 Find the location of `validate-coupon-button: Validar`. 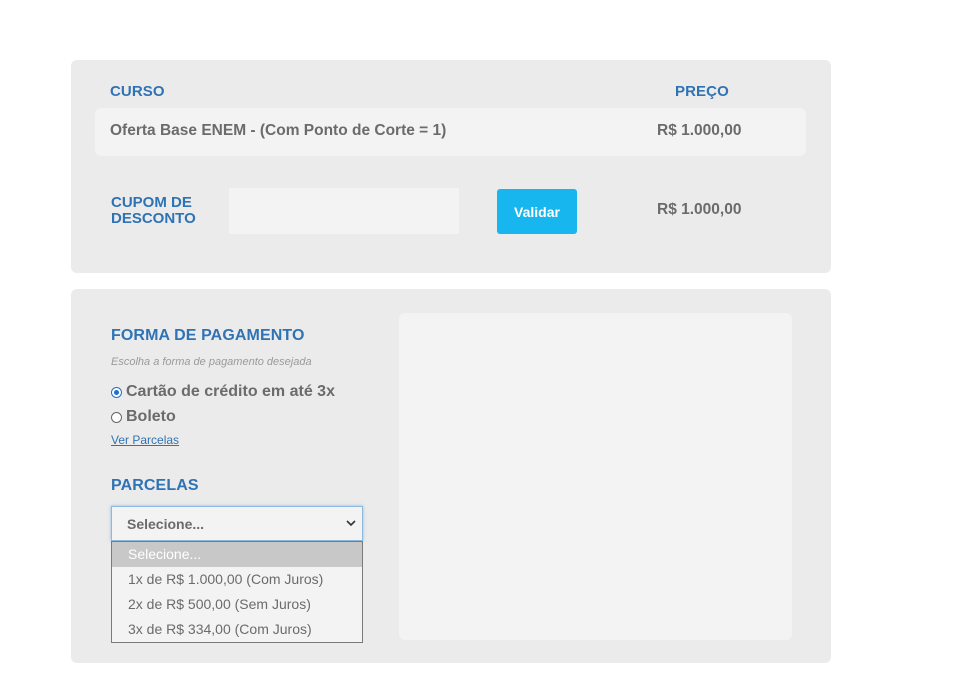

validate-coupon-button: Validar is located at coordinates (537, 211).